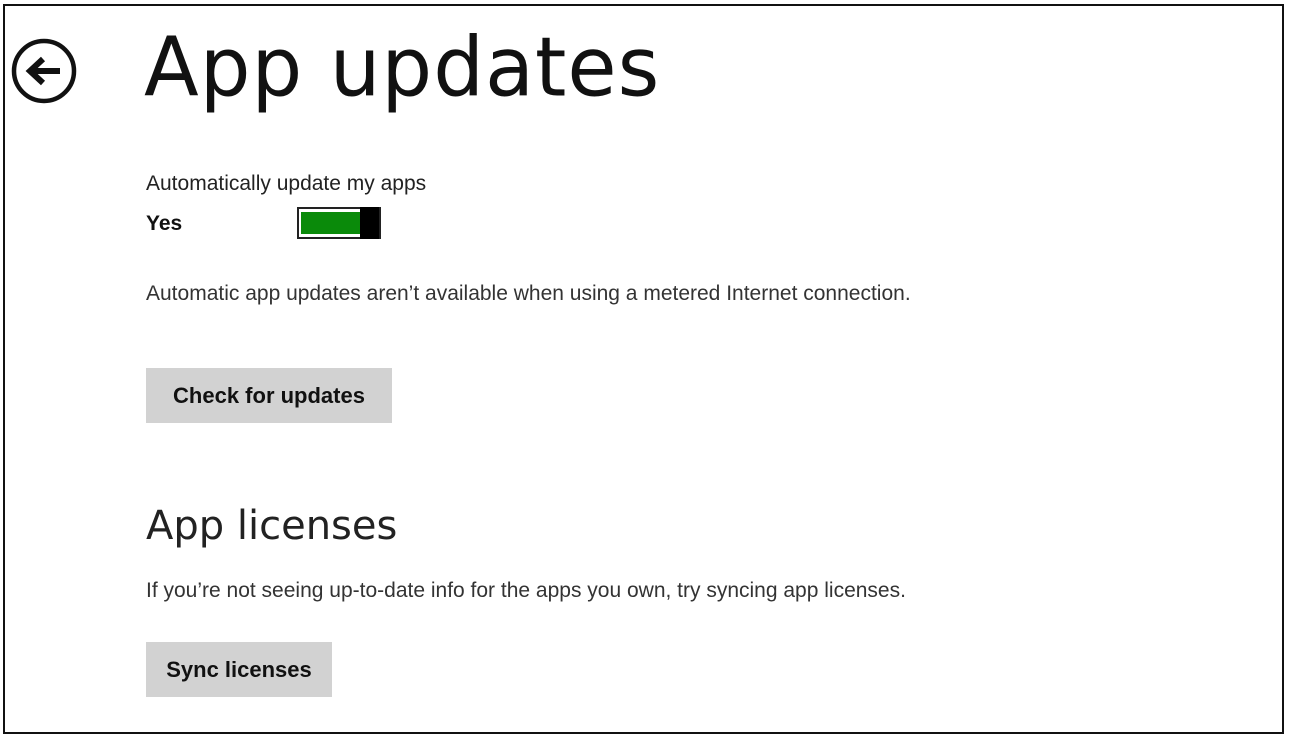  I want to click on auto-update-label: Automatically update my apps, so click(286, 183).